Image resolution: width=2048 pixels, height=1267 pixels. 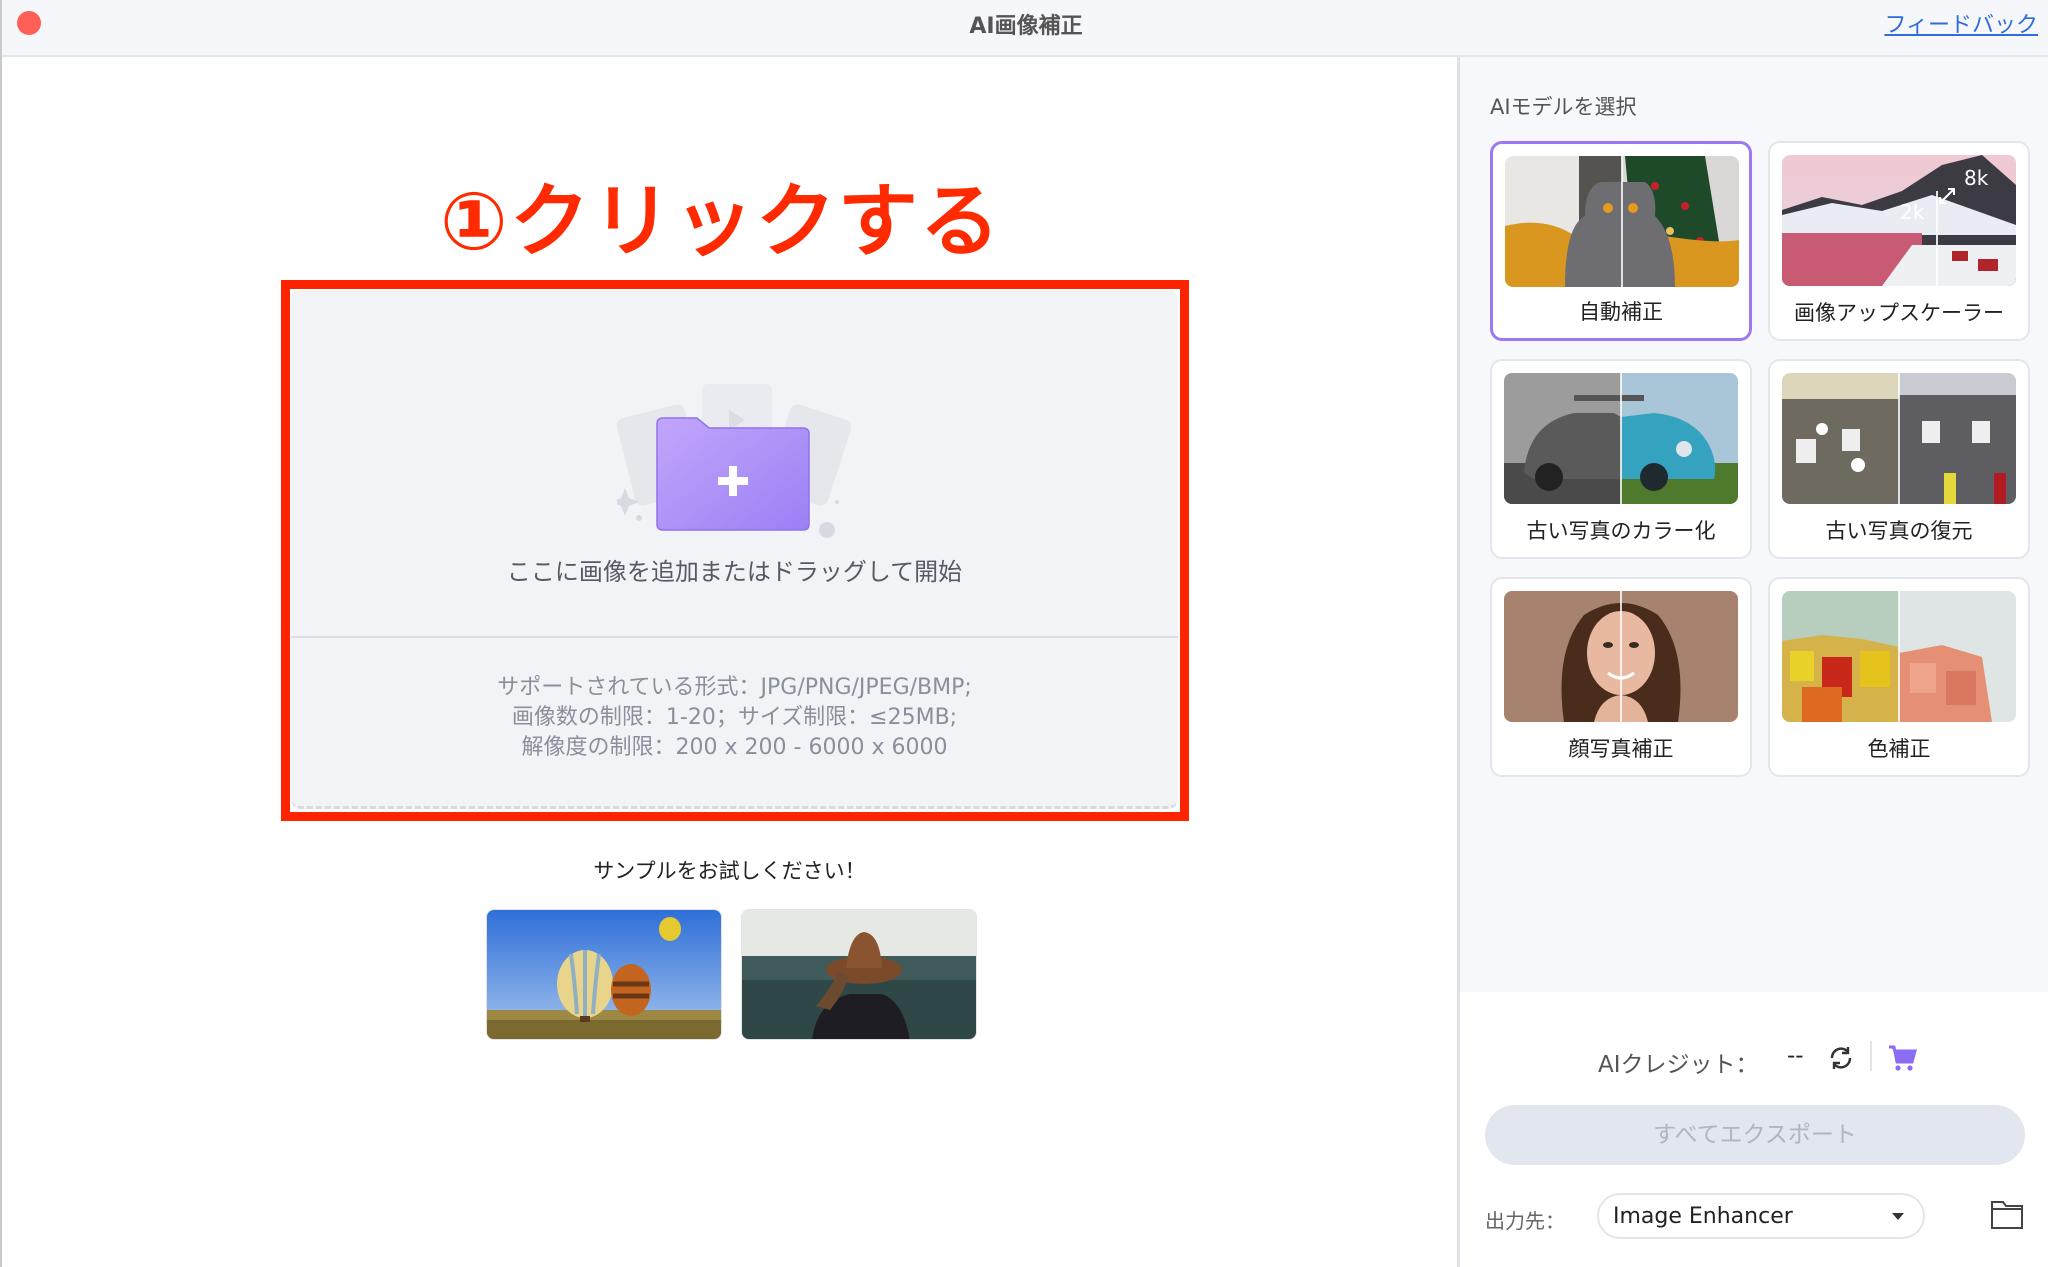 I want to click on output-destination-value: Image Enhancer, so click(x=1703, y=1216).